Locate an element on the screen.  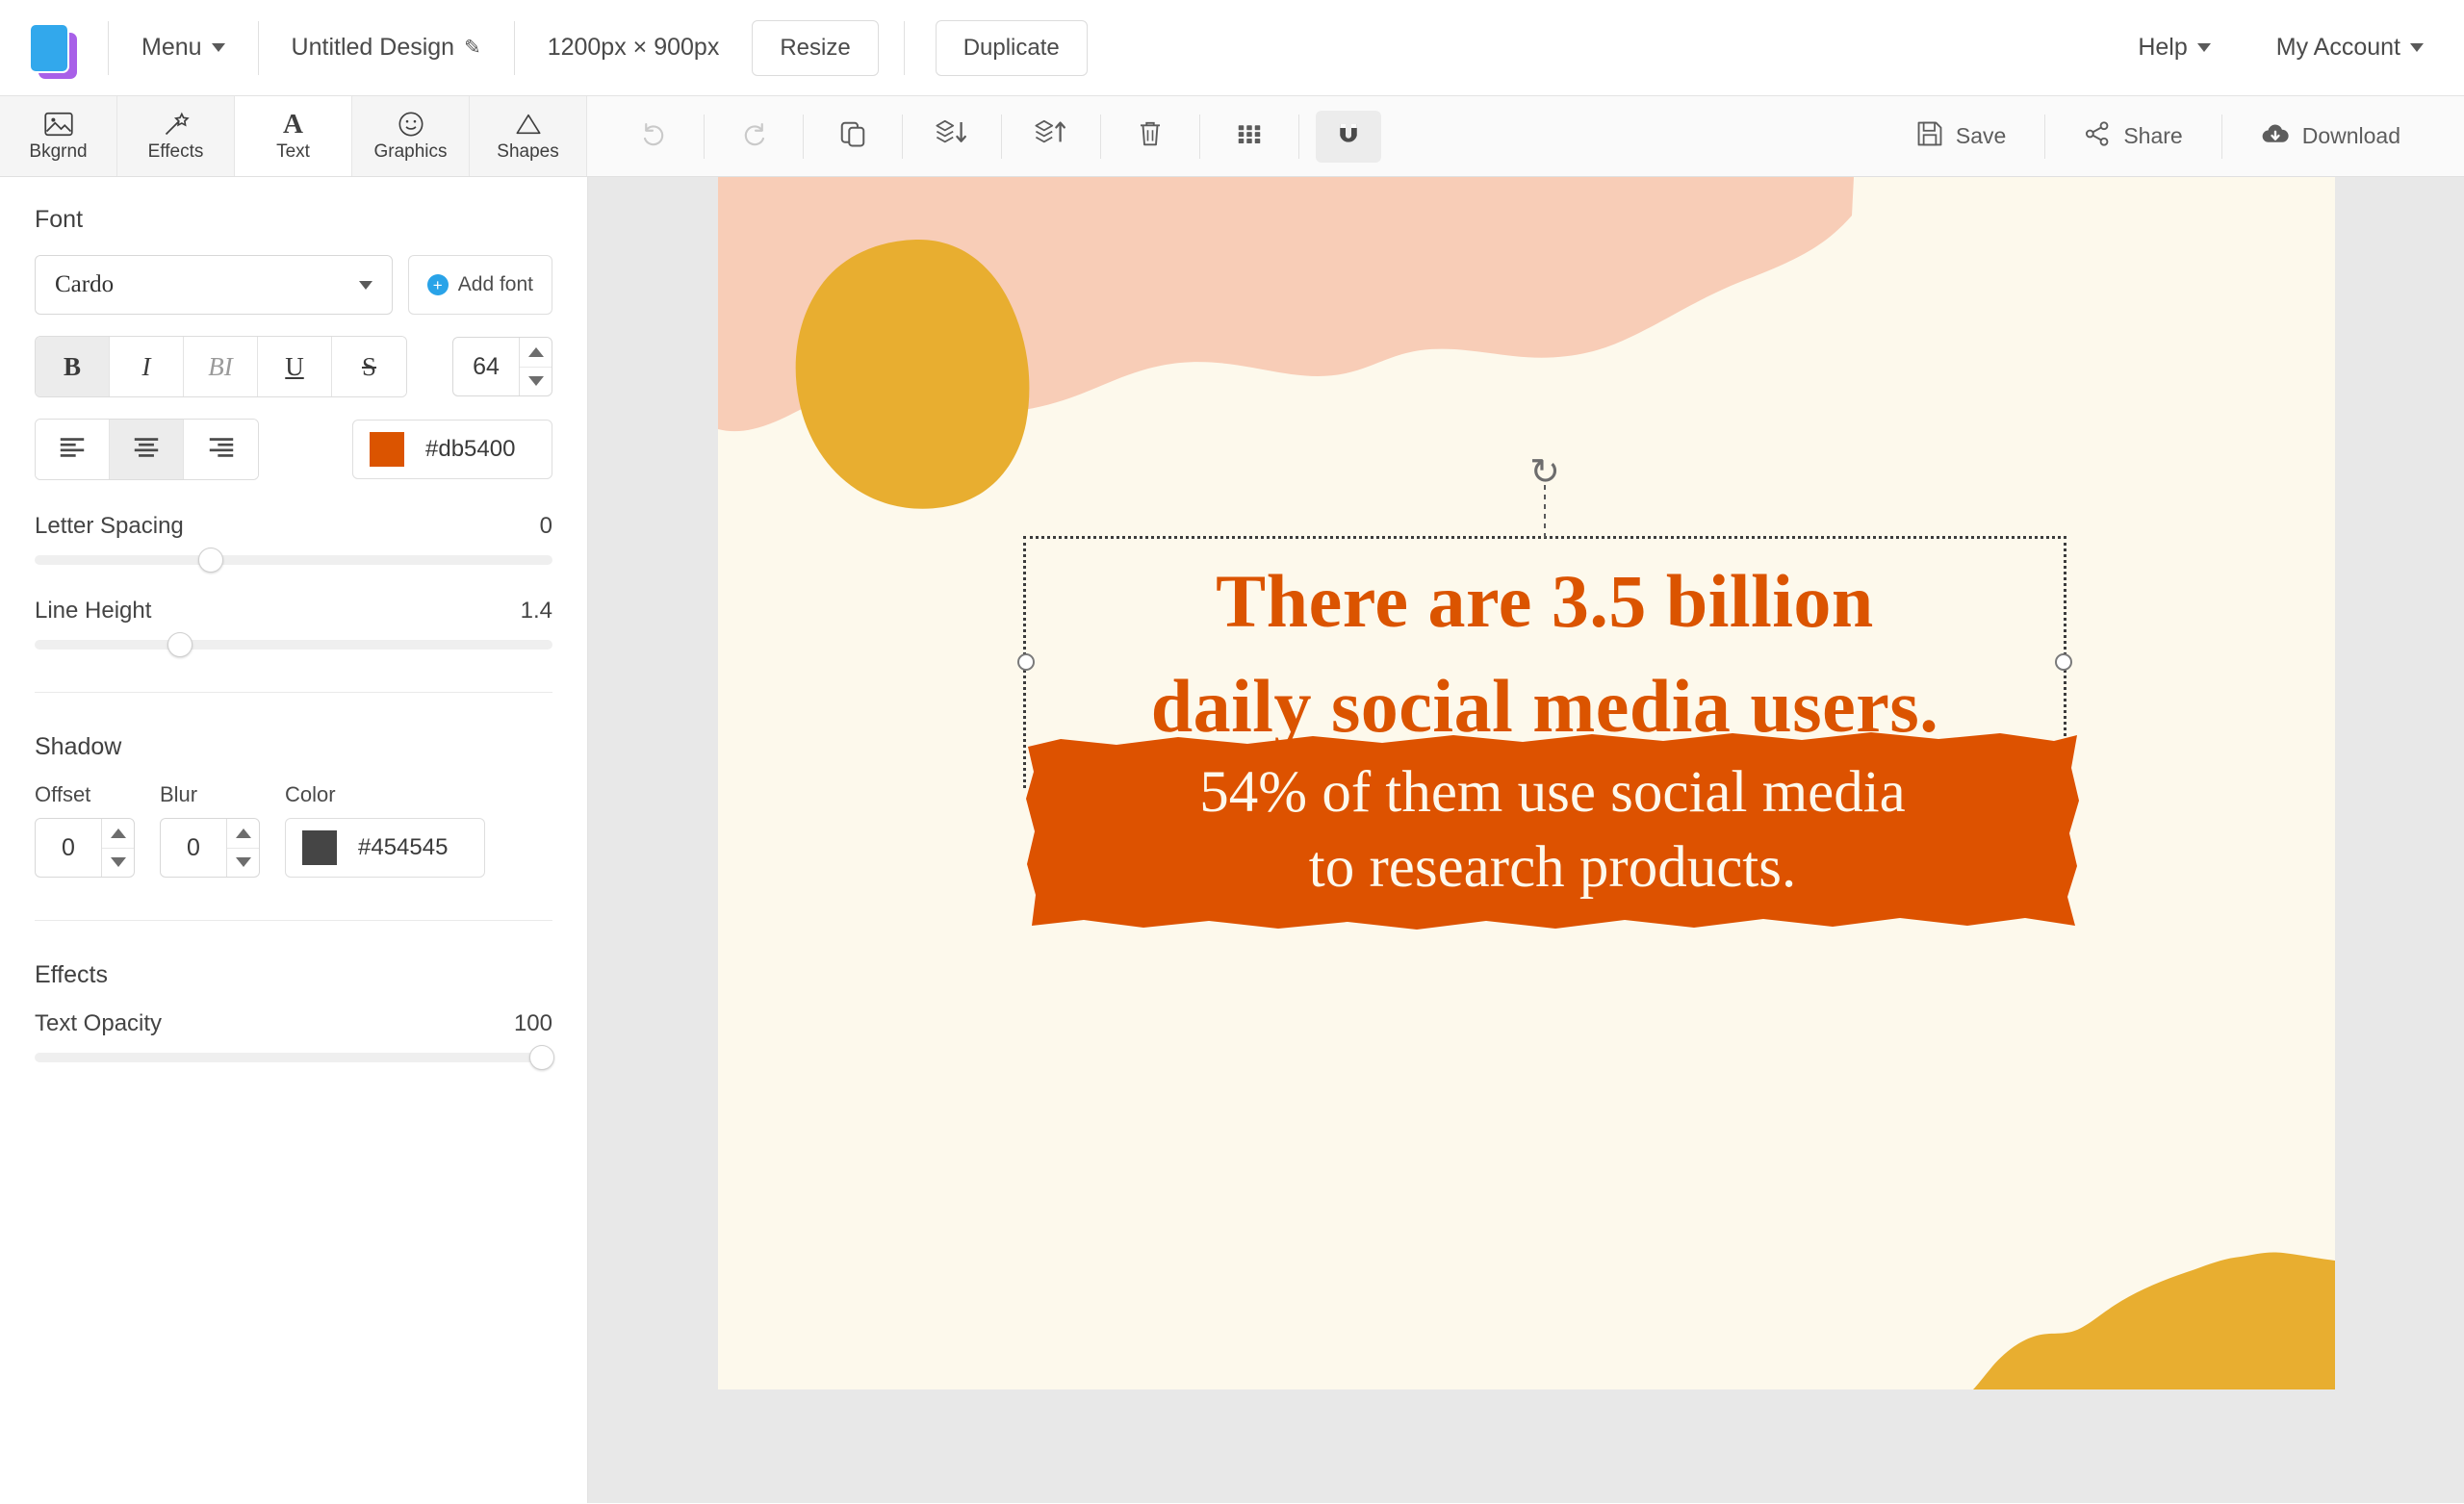
layers-down-icon is located at coordinates (952, 136).